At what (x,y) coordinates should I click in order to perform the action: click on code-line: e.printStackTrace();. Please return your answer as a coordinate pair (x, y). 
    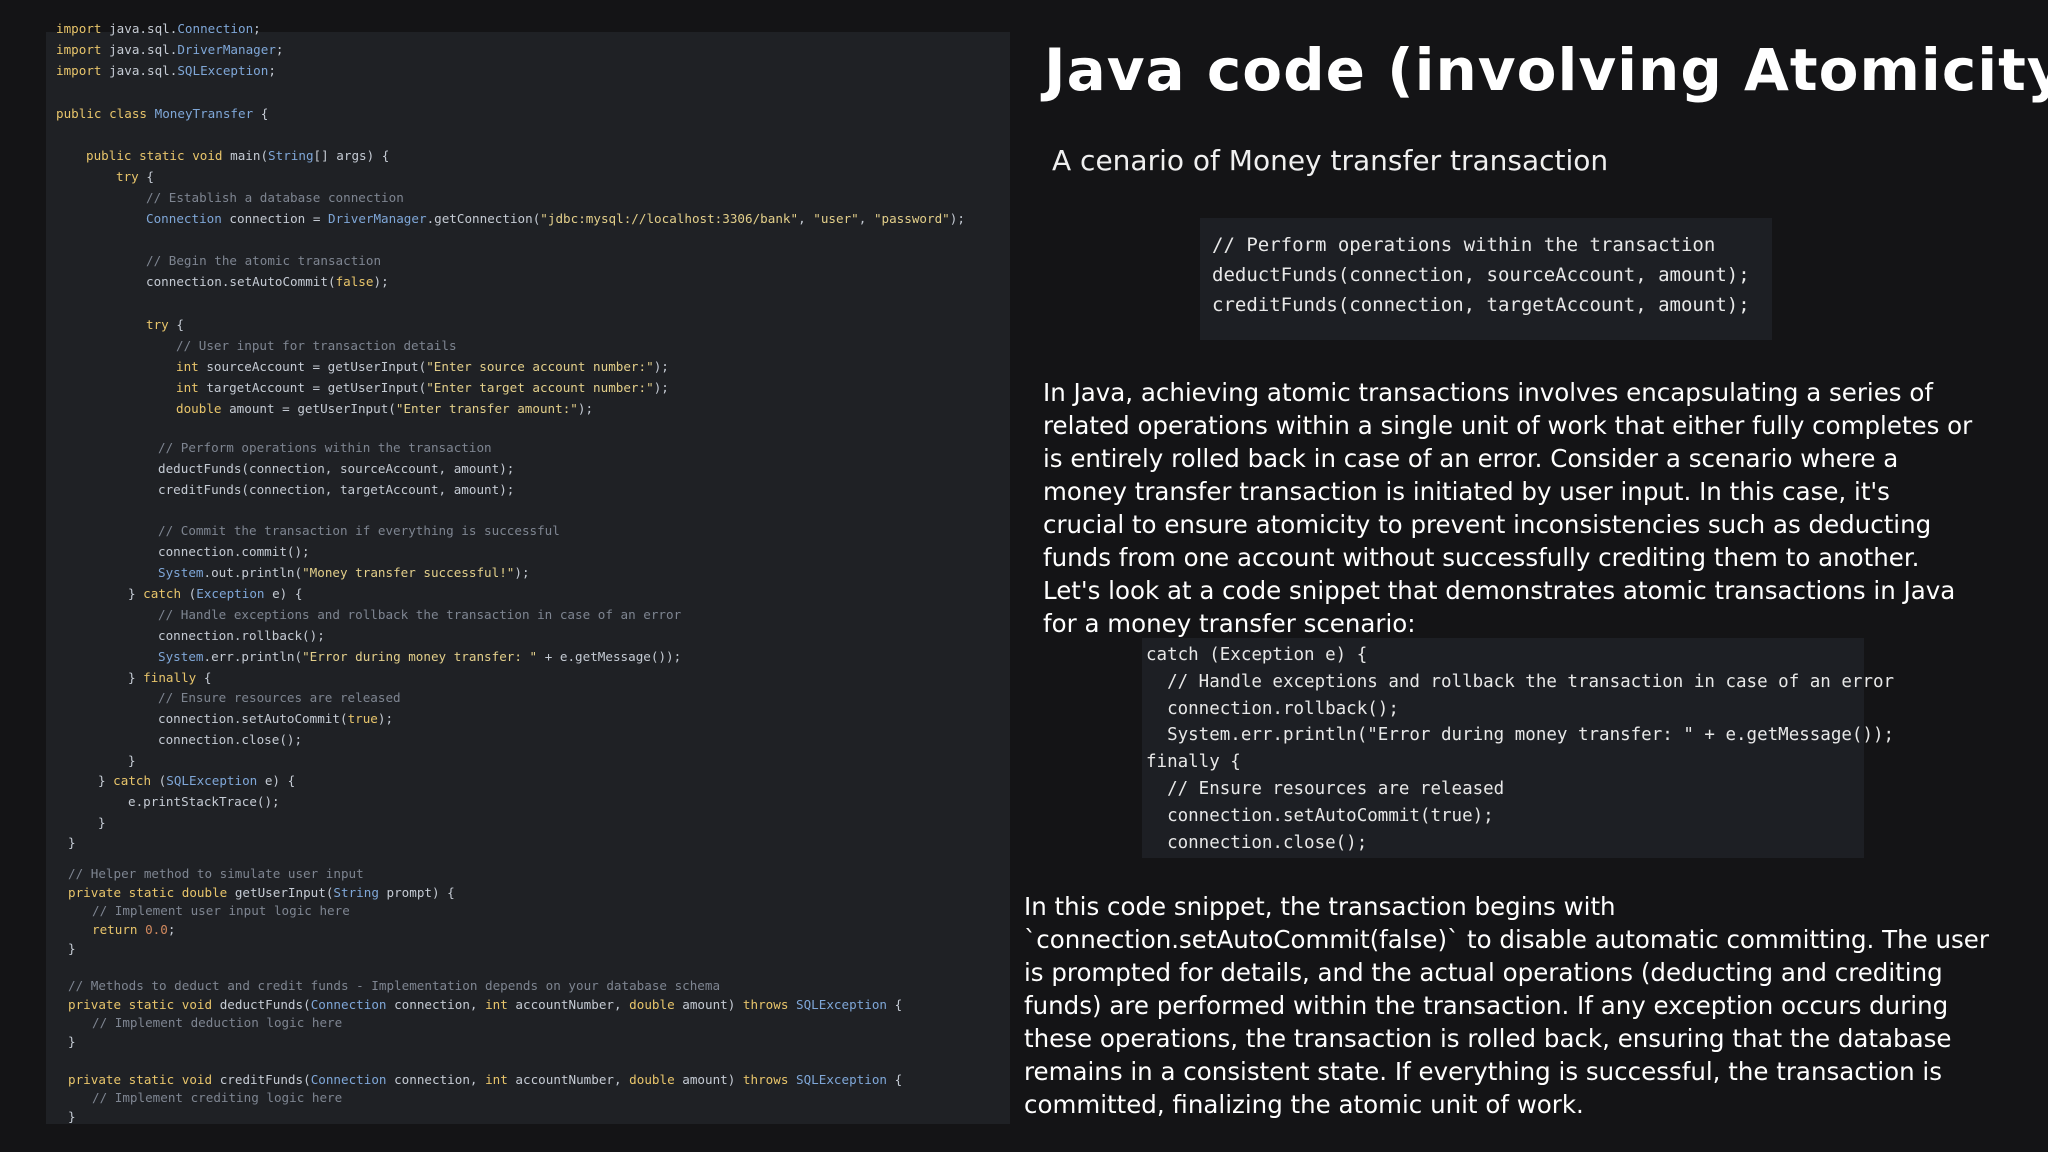
    Looking at the image, I should click on (204, 801).